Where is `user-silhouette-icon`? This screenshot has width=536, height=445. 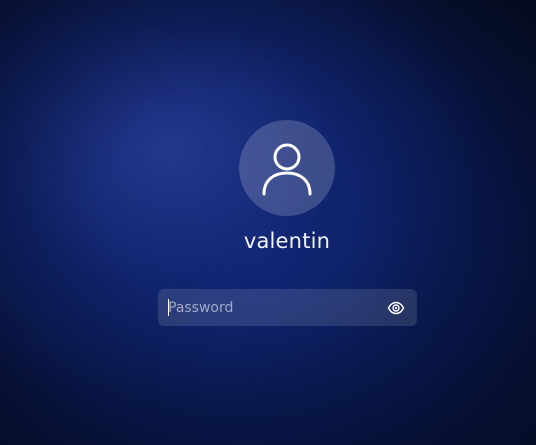 user-silhouette-icon is located at coordinates (287, 169).